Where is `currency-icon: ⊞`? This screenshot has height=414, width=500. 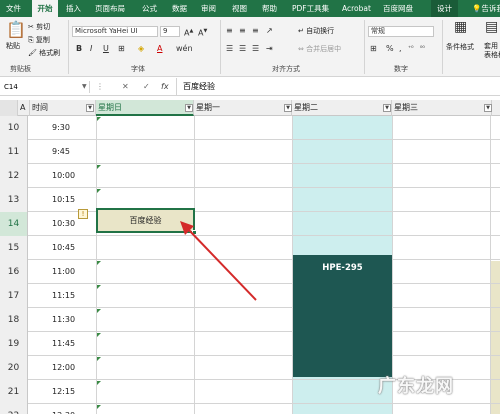
currency-icon: ⊞ is located at coordinates (373, 49).